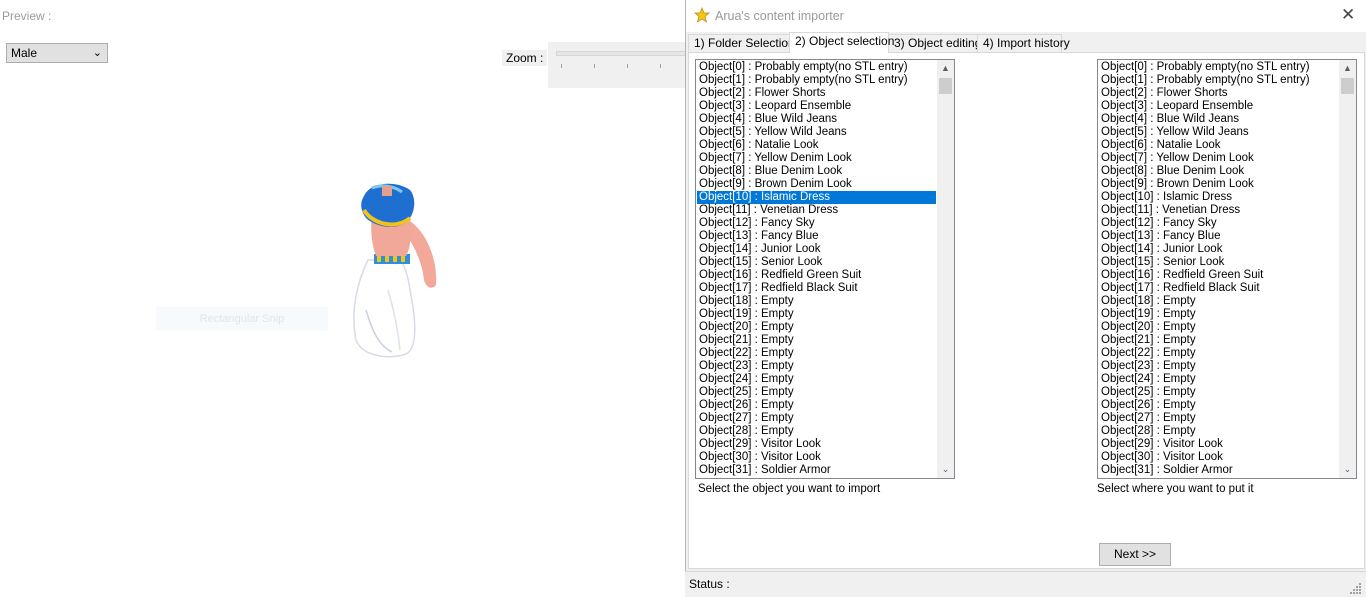 The height and width of the screenshot is (597, 1366). What do you see at coordinates (621, 53) in the screenshot?
I see `zoom-slider-track` at bounding box center [621, 53].